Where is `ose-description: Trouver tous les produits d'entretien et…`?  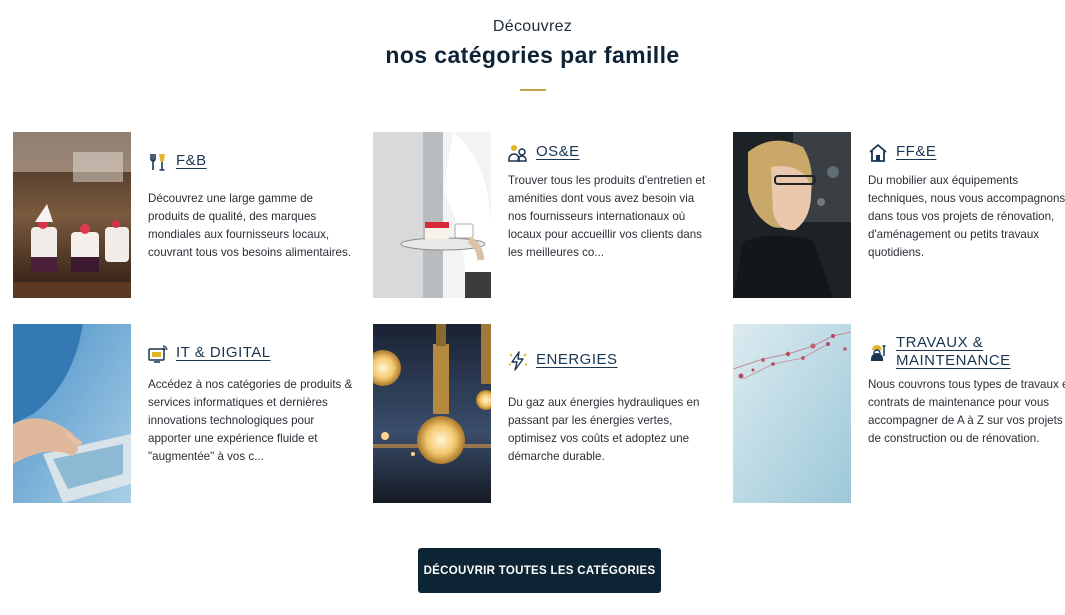
ose-description: Trouver tous les produits d'entretien et… is located at coordinates (607, 216).